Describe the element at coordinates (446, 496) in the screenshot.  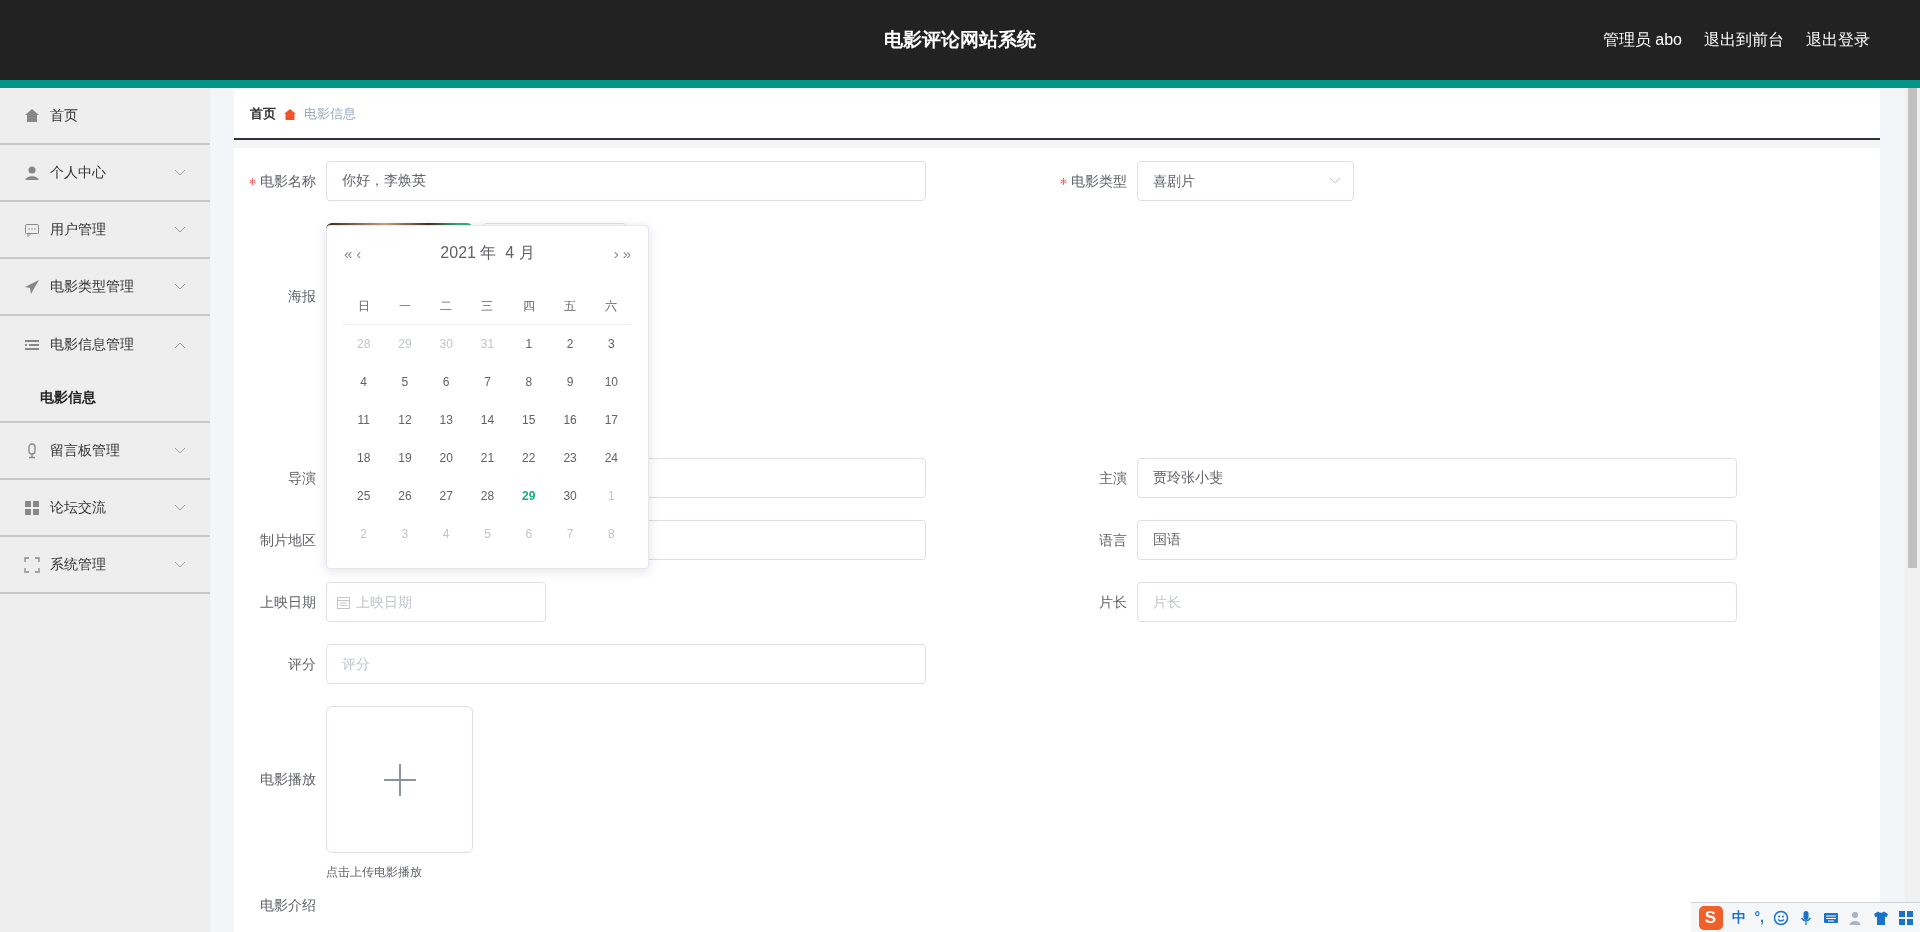
I see `calendar-day: 27` at that location.